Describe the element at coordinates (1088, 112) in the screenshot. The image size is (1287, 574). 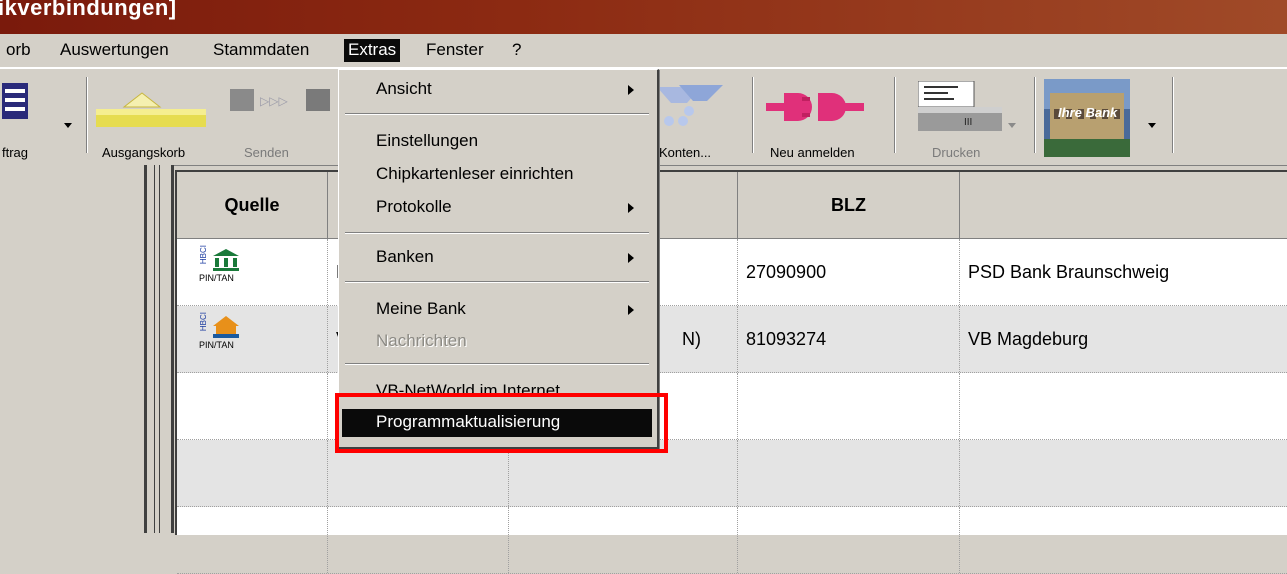
I see `bank-logo-text: Ihre Bank` at that location.